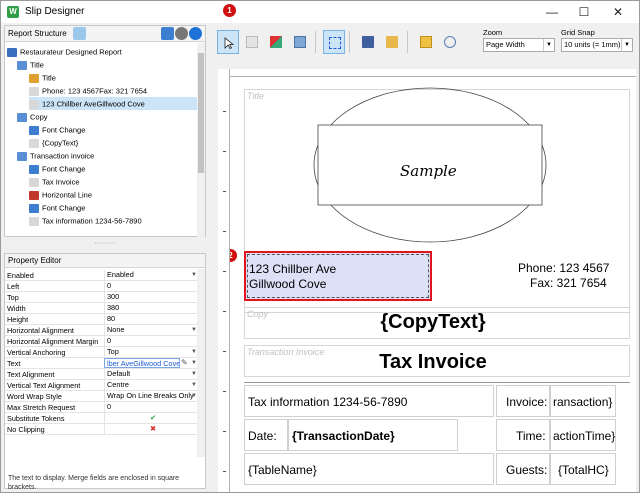 This screenshot has height=493, width=640. I want to click on cross-icon: ✖, so click(151, 429).